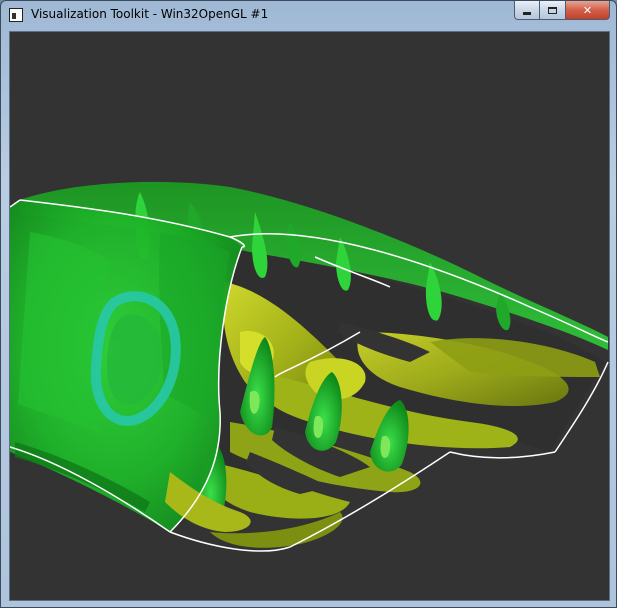 The image size is (617, 608). Describe the element at coordinates (308, 16) in the screenshot. I see `title-bar: Visualization Toolkit - Win32OpenGL #1 ✕` at that location.